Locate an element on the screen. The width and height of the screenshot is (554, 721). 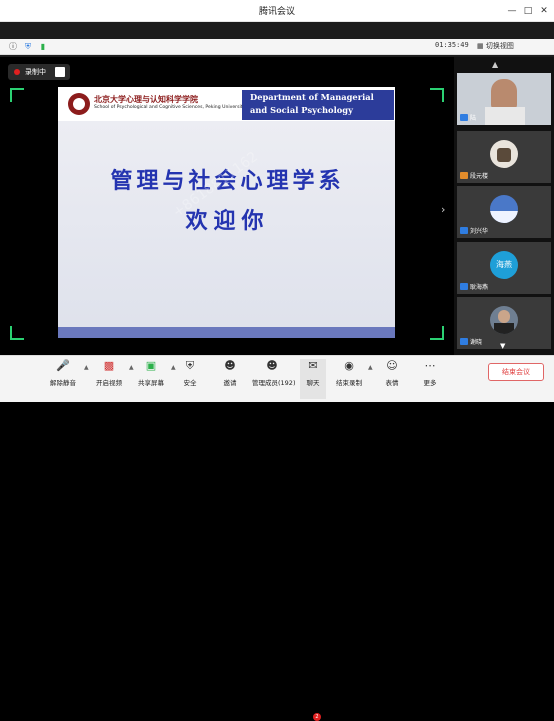
stop-recording-icon is located at coordinates (60, 72).